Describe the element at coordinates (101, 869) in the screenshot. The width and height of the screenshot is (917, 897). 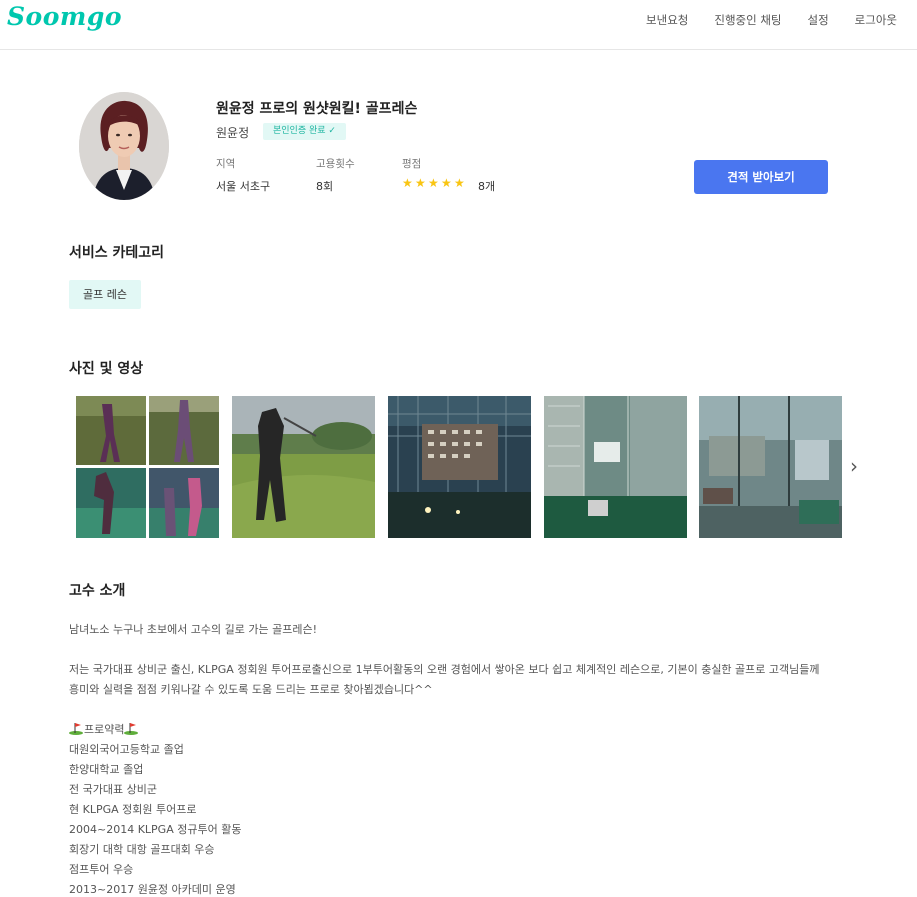
I see `intro-line: 점프투어 우승` at that location.